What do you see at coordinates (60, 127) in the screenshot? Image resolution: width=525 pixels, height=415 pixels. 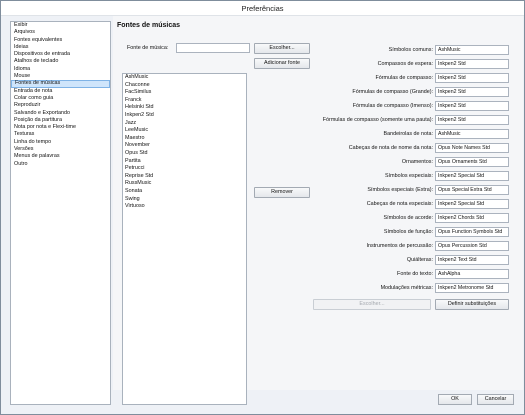 I see `sidebar-item: Nota por nota e Flexi-time` at bounding box center [60, 127].